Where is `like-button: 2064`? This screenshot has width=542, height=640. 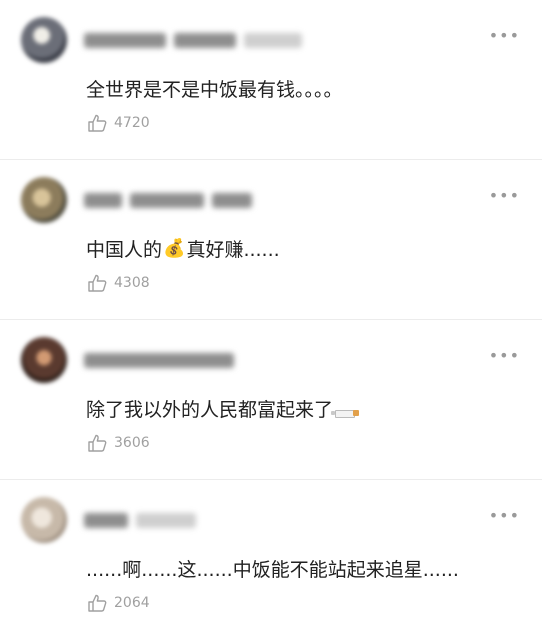
like-button: 2064 is located at coordinates (119, 603).